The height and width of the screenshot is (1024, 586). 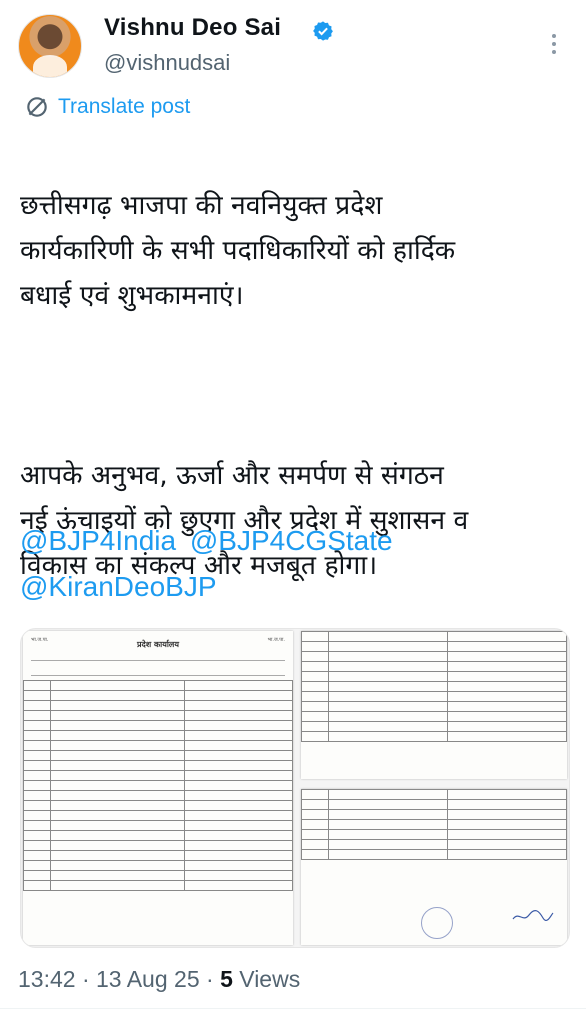 I want to click on party-logo-icon: भा.ज.पा., so click(x=40, y=640).